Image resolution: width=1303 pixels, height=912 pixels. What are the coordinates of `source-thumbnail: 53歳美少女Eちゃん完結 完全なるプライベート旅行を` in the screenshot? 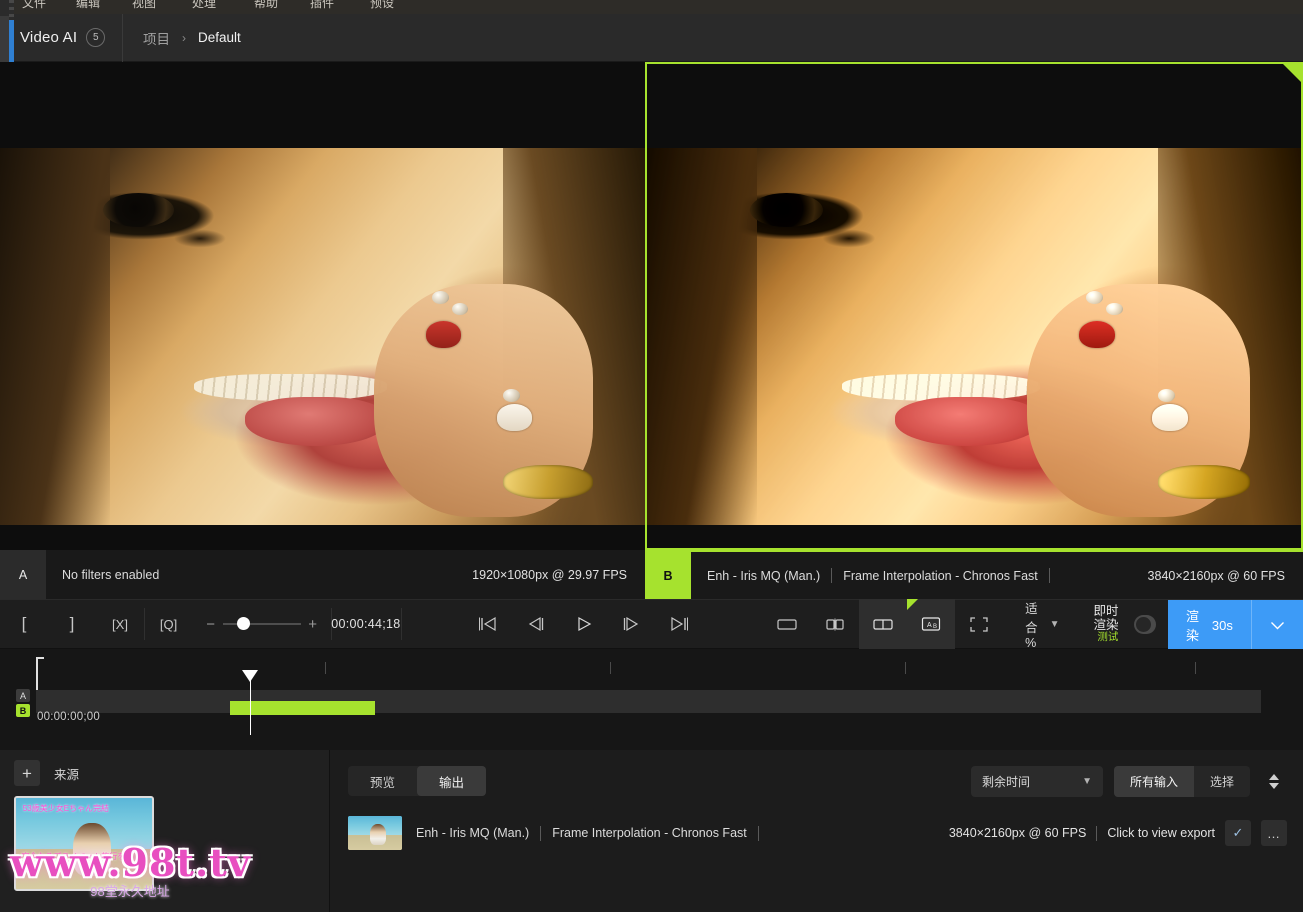 It's located at (84, 843).